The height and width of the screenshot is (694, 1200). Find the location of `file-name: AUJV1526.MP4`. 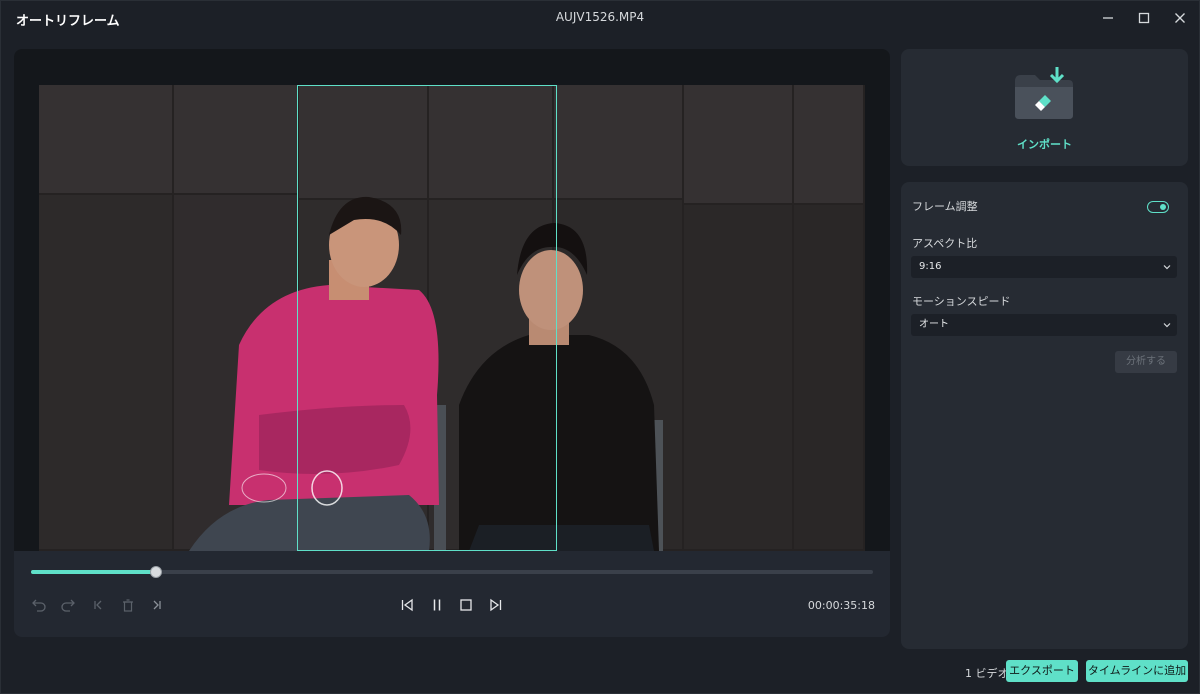

file-name: AUJV1526.MP4 is located at coordinates (600, 17).